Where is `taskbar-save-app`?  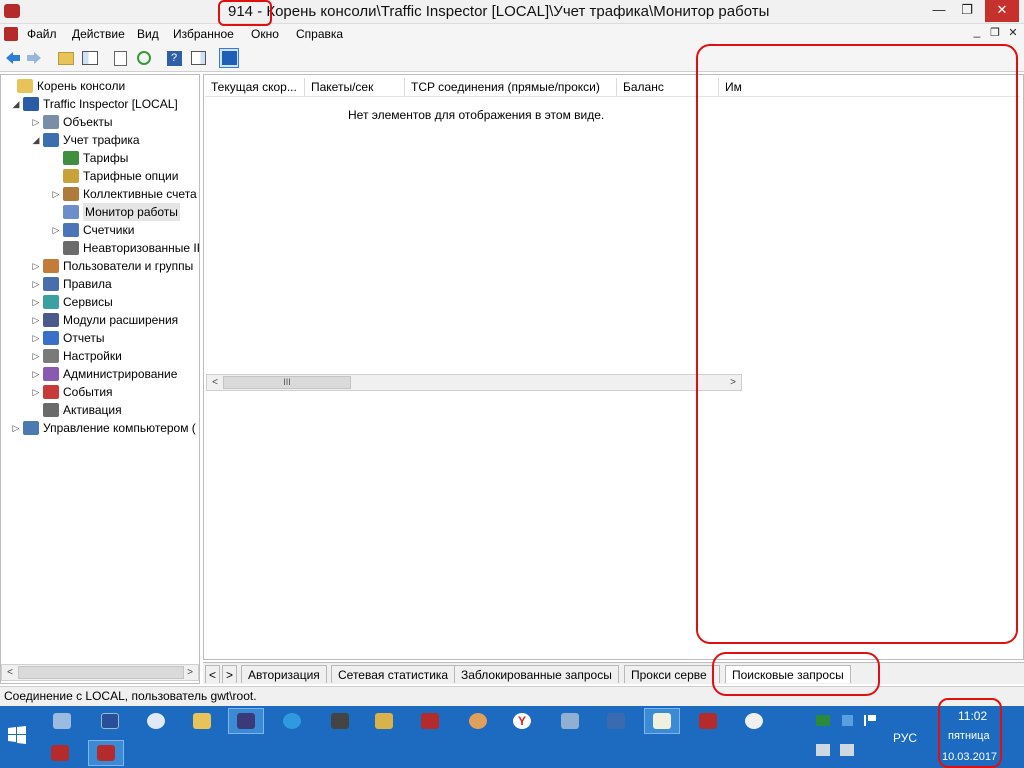
taskbar-save-app is located at coordinates (246, 721).